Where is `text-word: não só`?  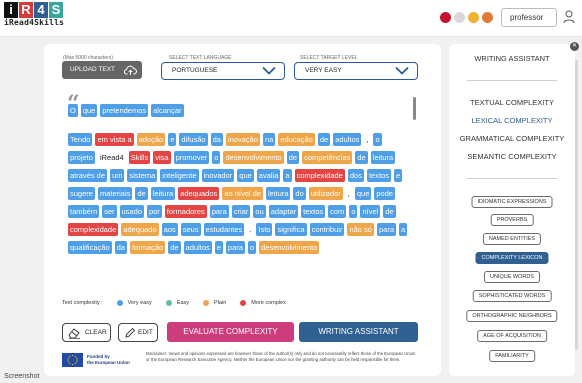 text-word: não só is located at coordinates (360, 229).